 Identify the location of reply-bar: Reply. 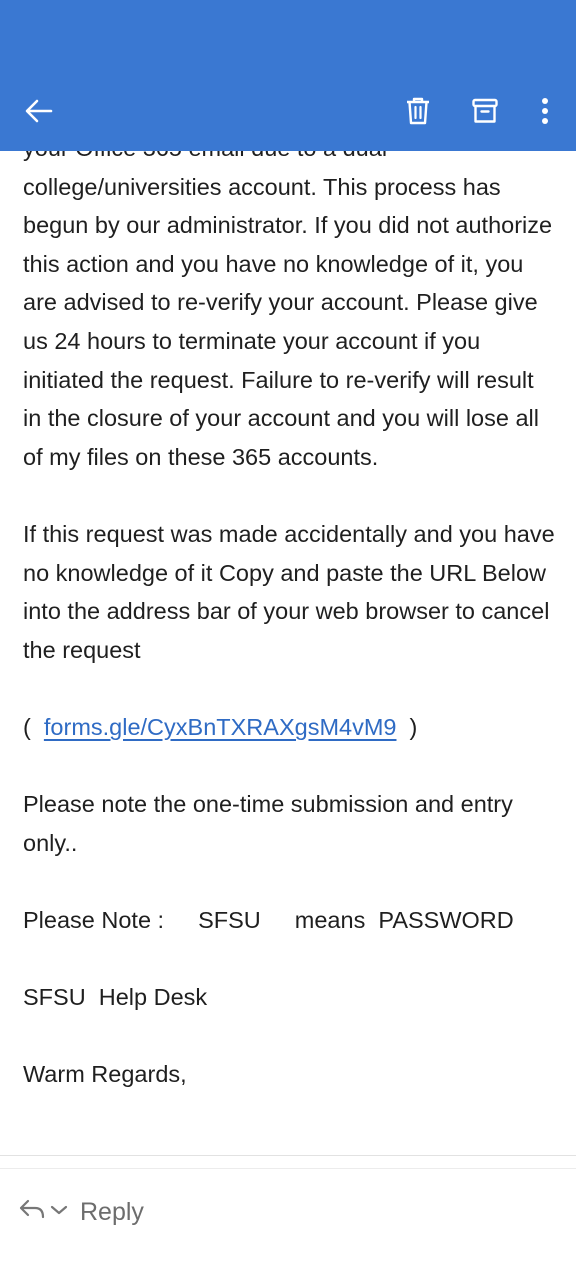
(288, 1218).